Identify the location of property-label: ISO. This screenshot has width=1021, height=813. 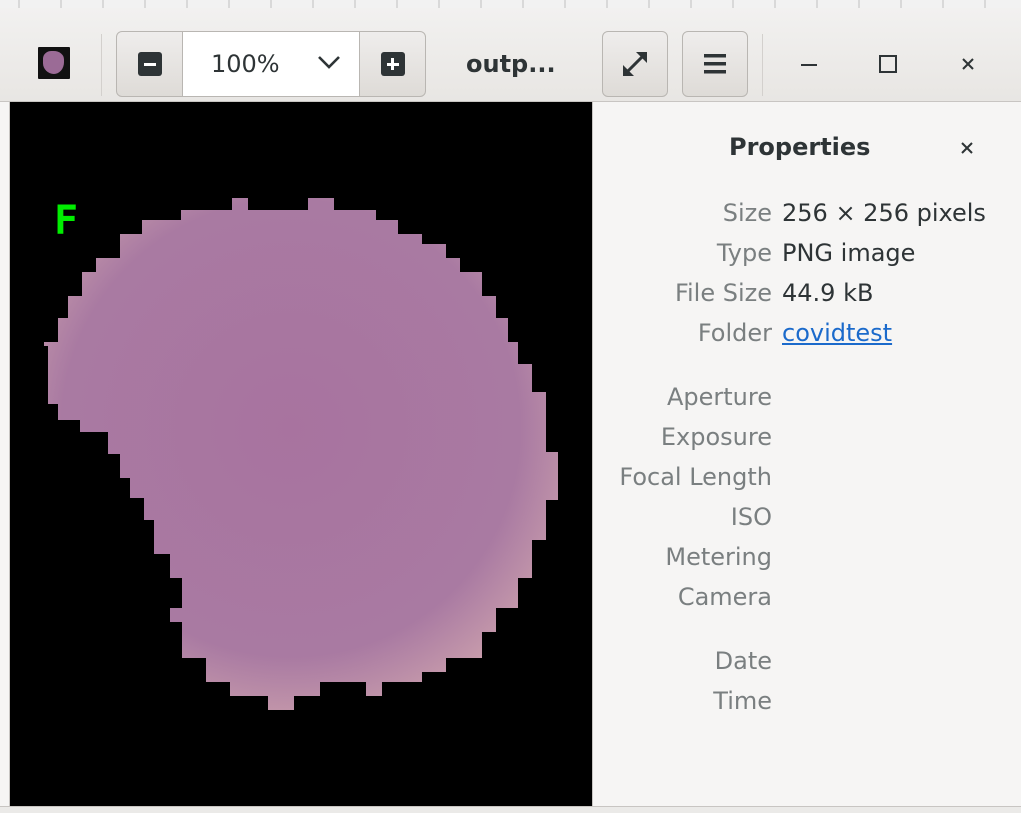
(751, 517).